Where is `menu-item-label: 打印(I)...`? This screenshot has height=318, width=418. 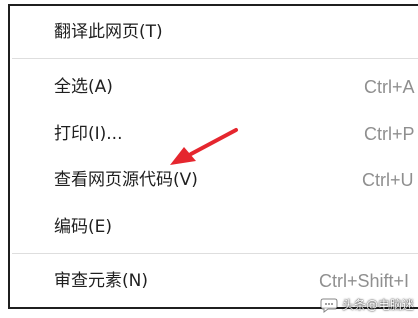
menu-item-label: 打印(I)... is located at coordinates (88, 134).